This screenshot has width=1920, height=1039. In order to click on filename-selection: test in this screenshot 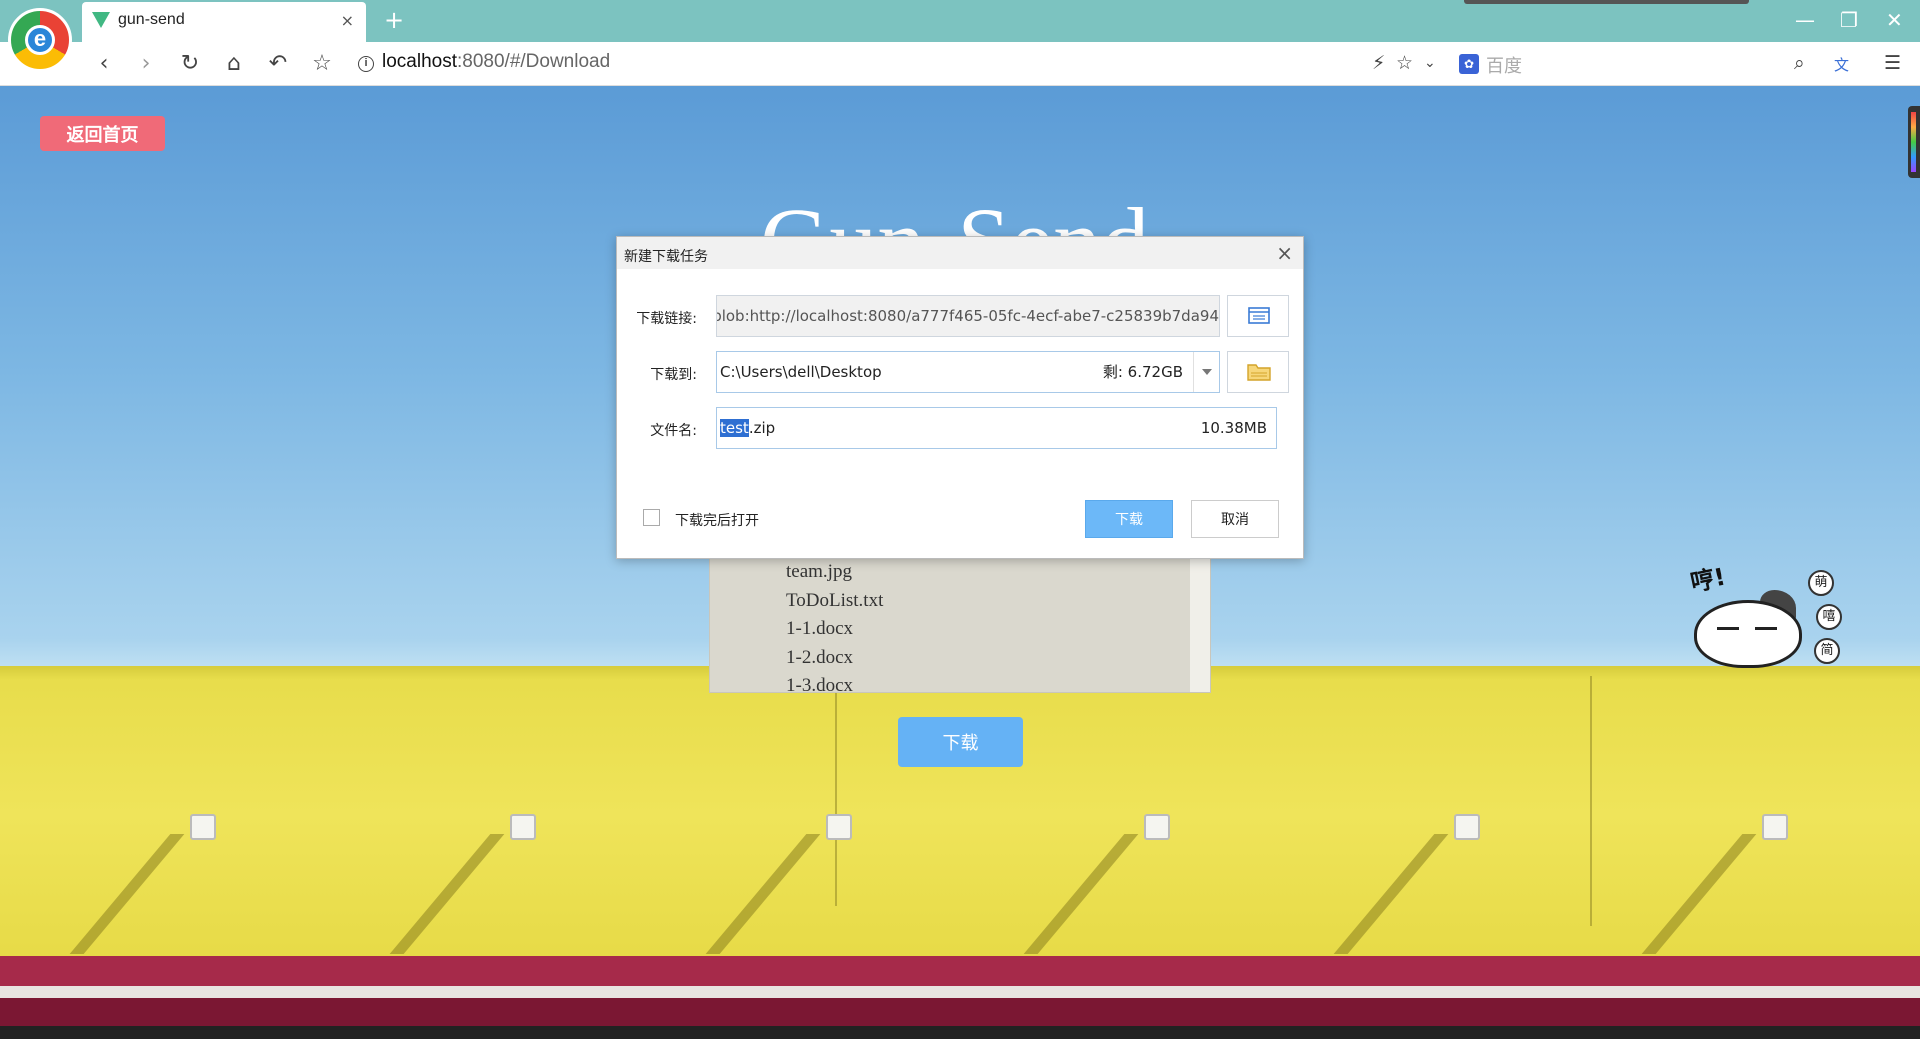, I will do `click(734, 428)`.